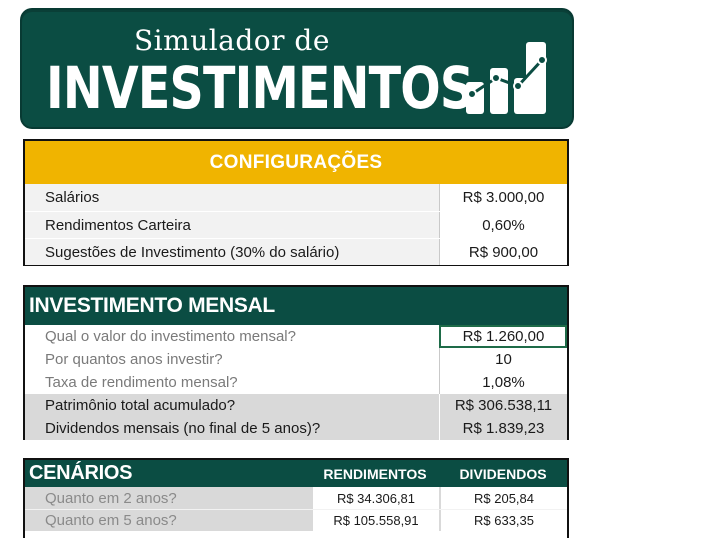  I want to click on cell-label: Taxa de rendimento mensal?, so click(232, 382).